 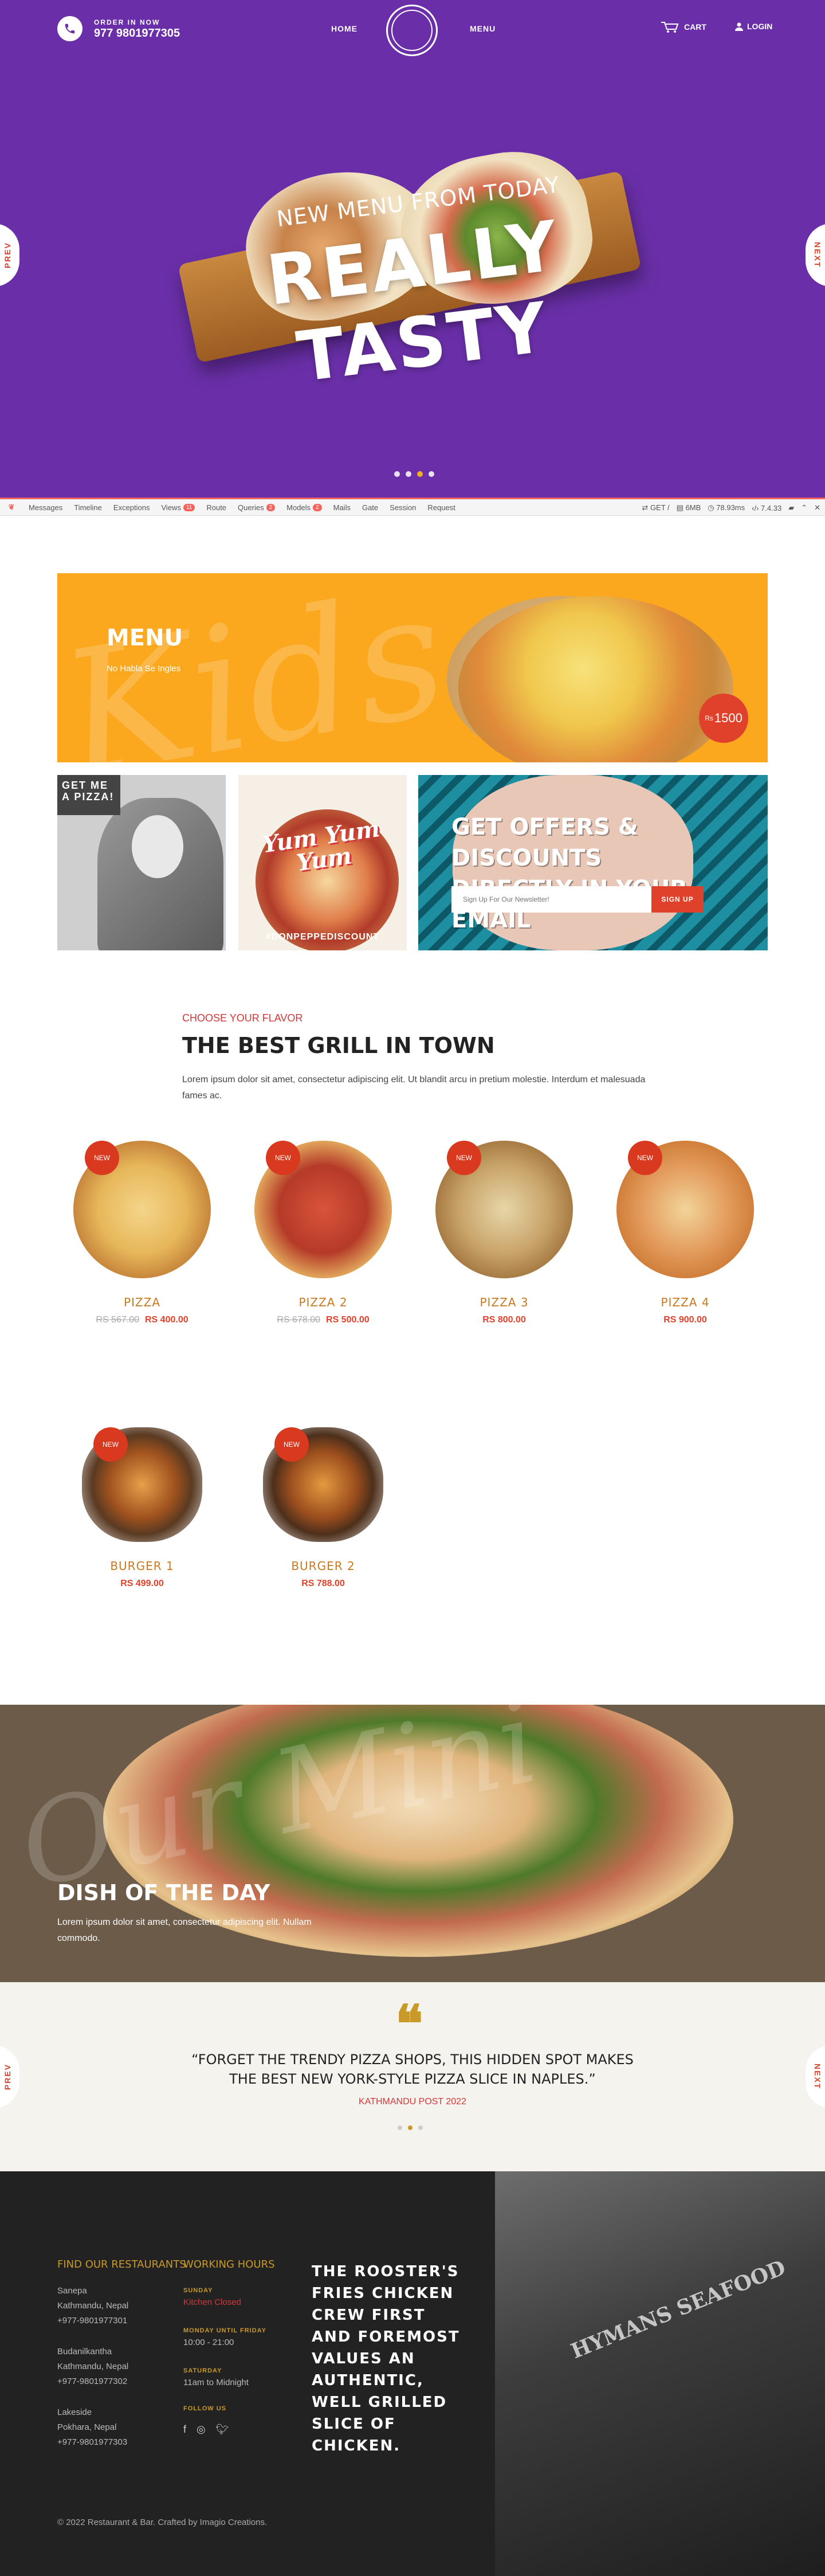 I want to click on slider-next-label: NEXT, so click(x=817, y=255).